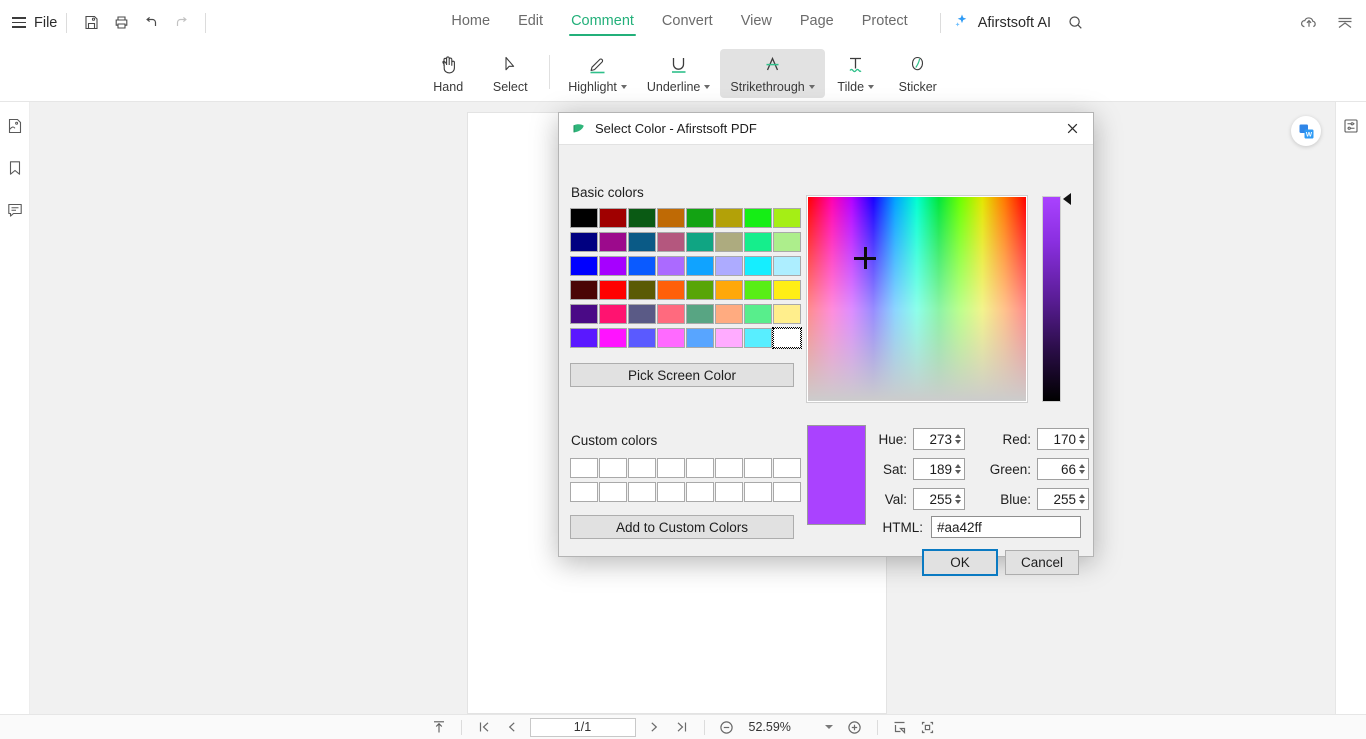 Image resolution: width=1366 pixels, height=739 pixels. I want to click on pdf-to-word-icon: W, so click(1306, 131).